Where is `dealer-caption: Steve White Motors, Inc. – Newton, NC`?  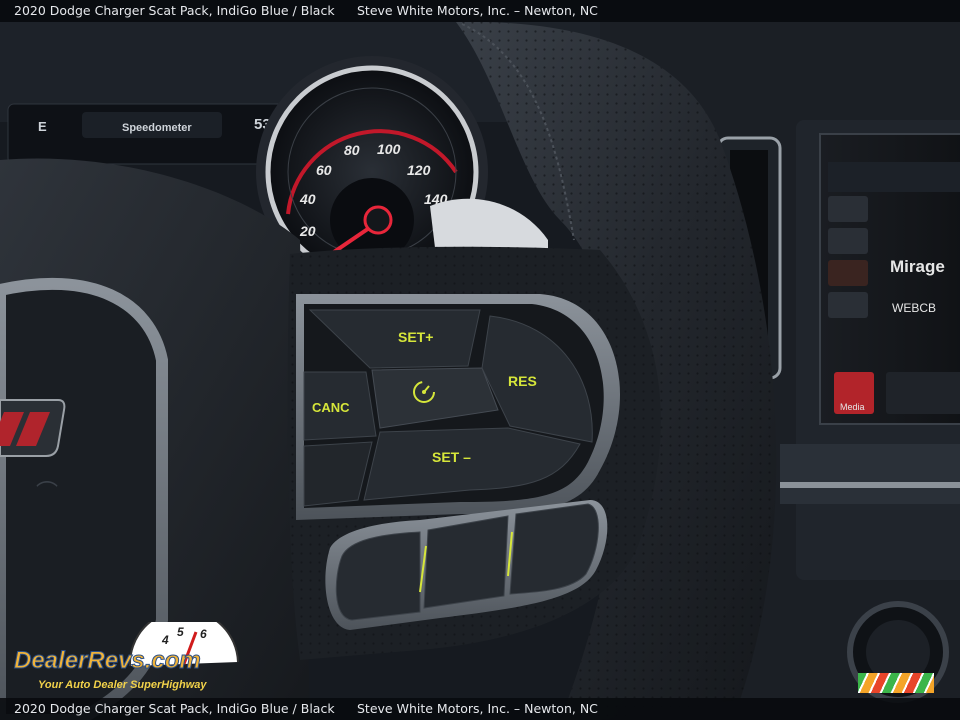
dealer-caption: Steve White Motors, Inc. – Newton, NC is located at coordinates (477, 10).